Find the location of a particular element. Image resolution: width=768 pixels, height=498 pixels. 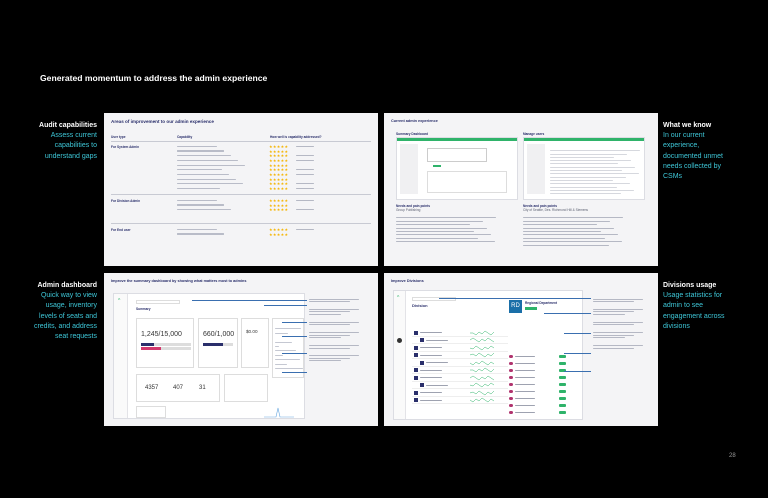

admin-dashboard-body-5: seat requests is located at coordinates (75, 337).